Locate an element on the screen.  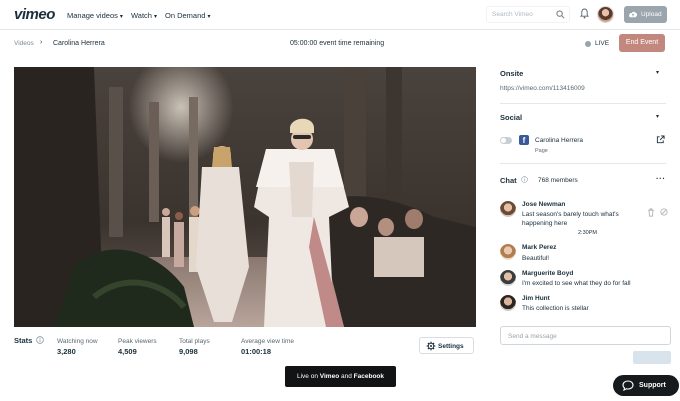
live-on-banner: Live on Vimeo and Facebook is located at coordinates (340, 376).